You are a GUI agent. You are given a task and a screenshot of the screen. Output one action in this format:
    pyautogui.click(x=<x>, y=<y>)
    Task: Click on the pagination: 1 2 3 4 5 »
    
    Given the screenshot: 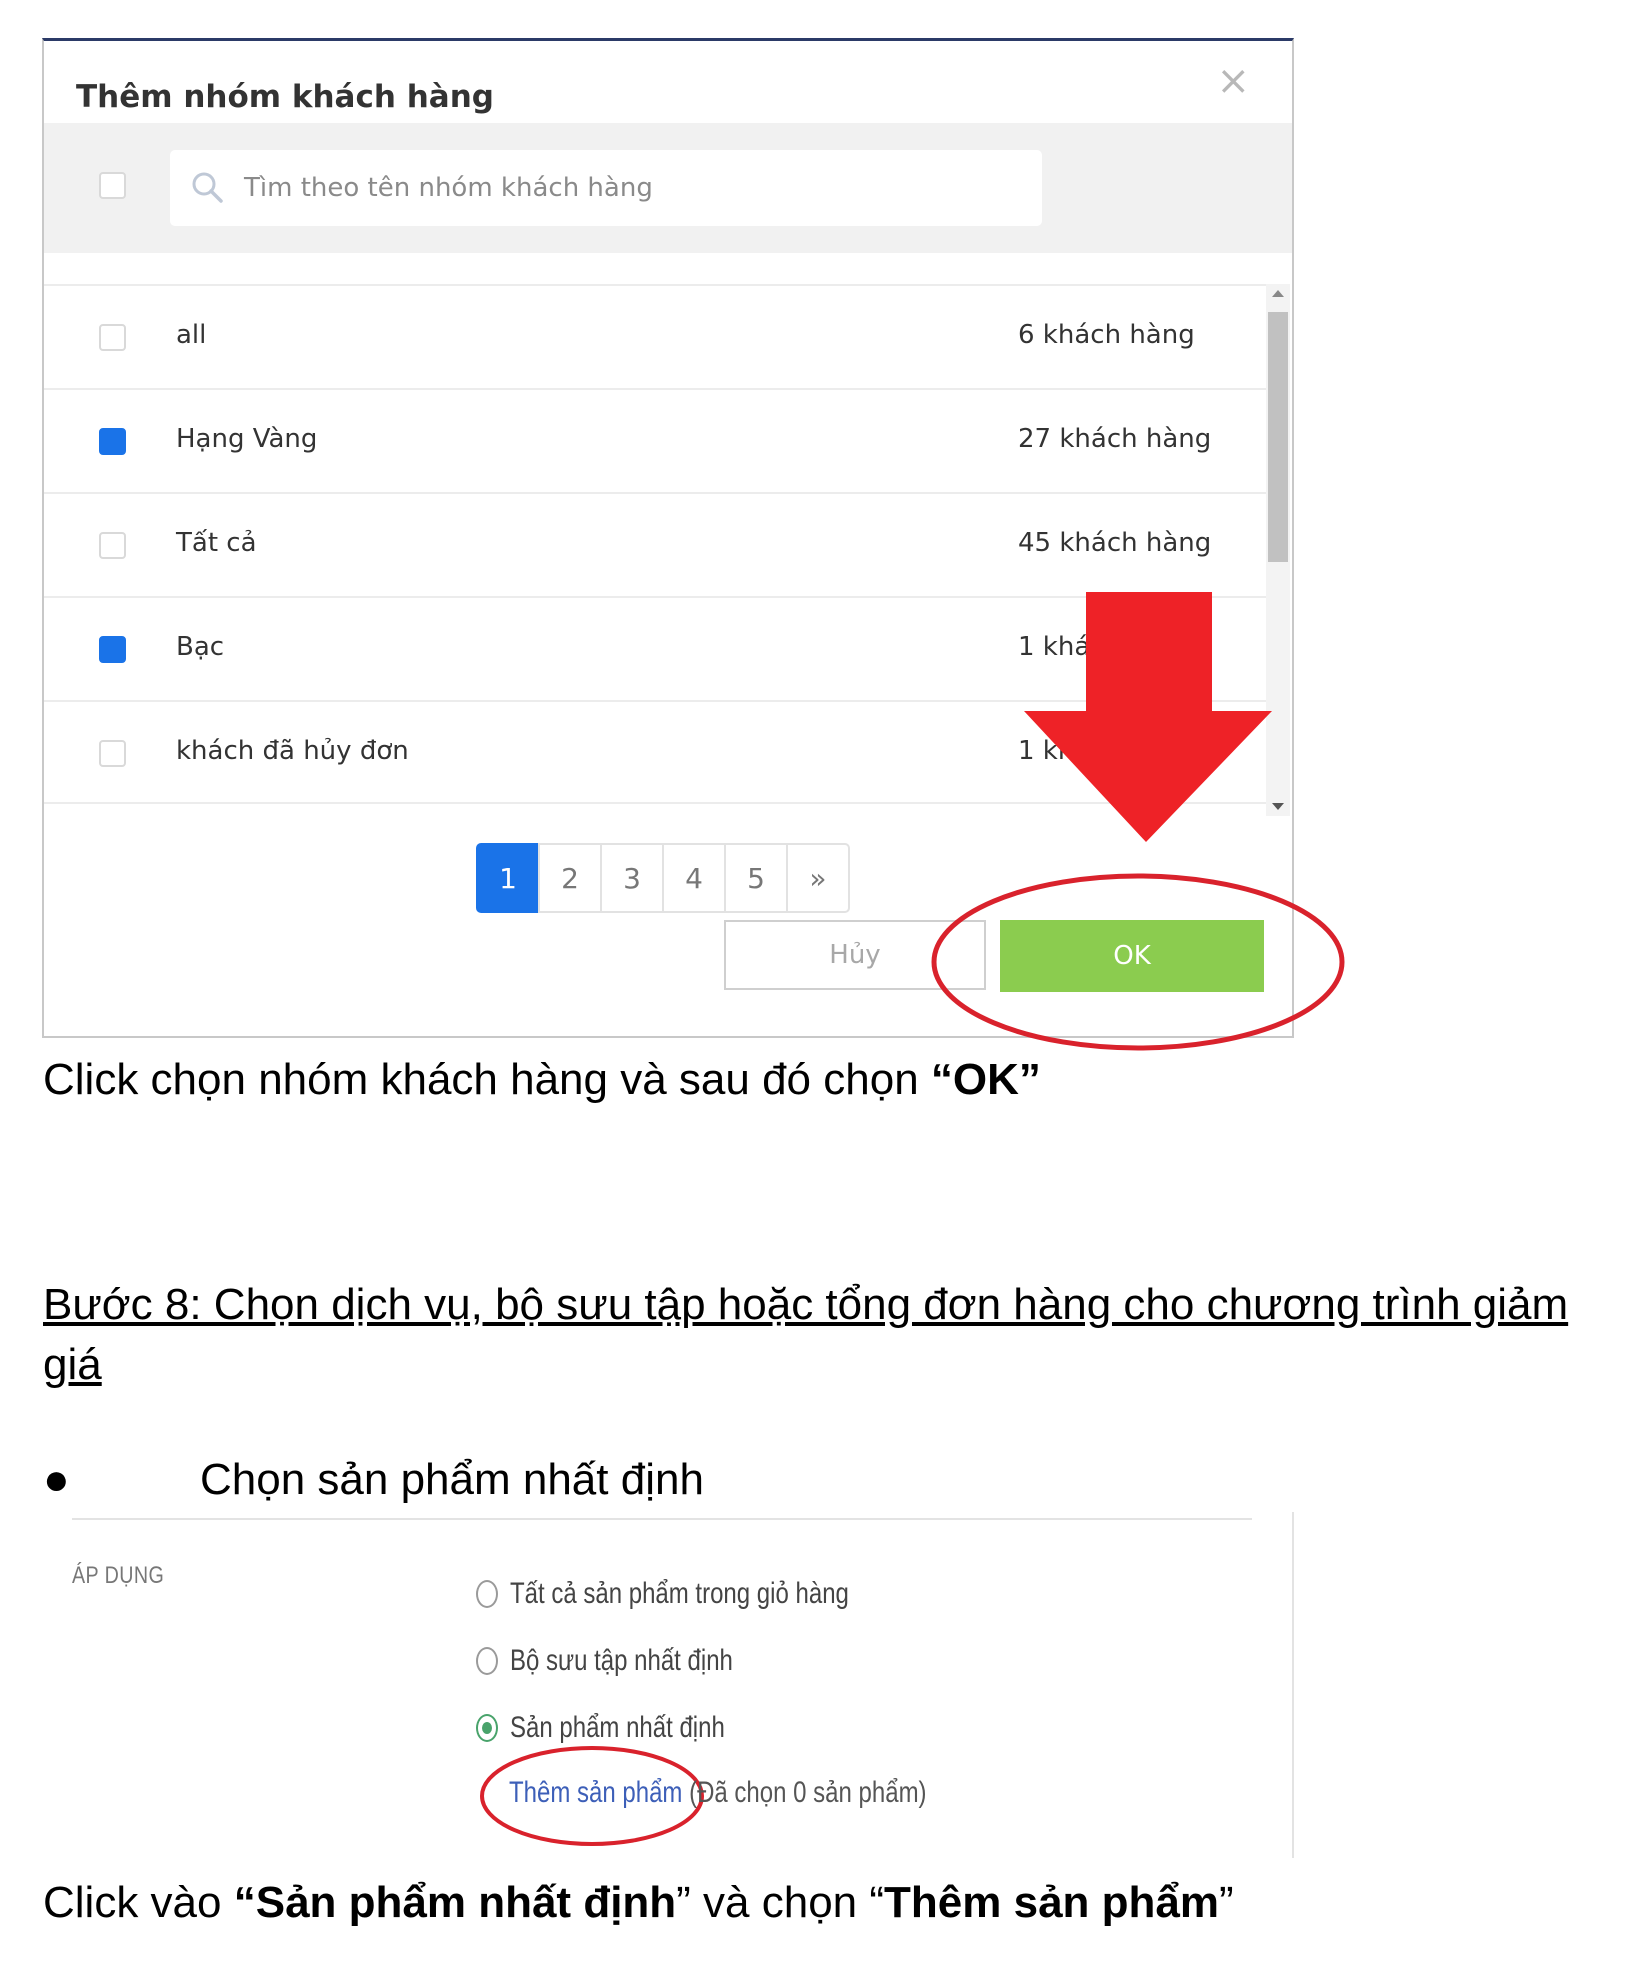 What is the action you would take?
    pyautogui.click(x=663, y=878)
    